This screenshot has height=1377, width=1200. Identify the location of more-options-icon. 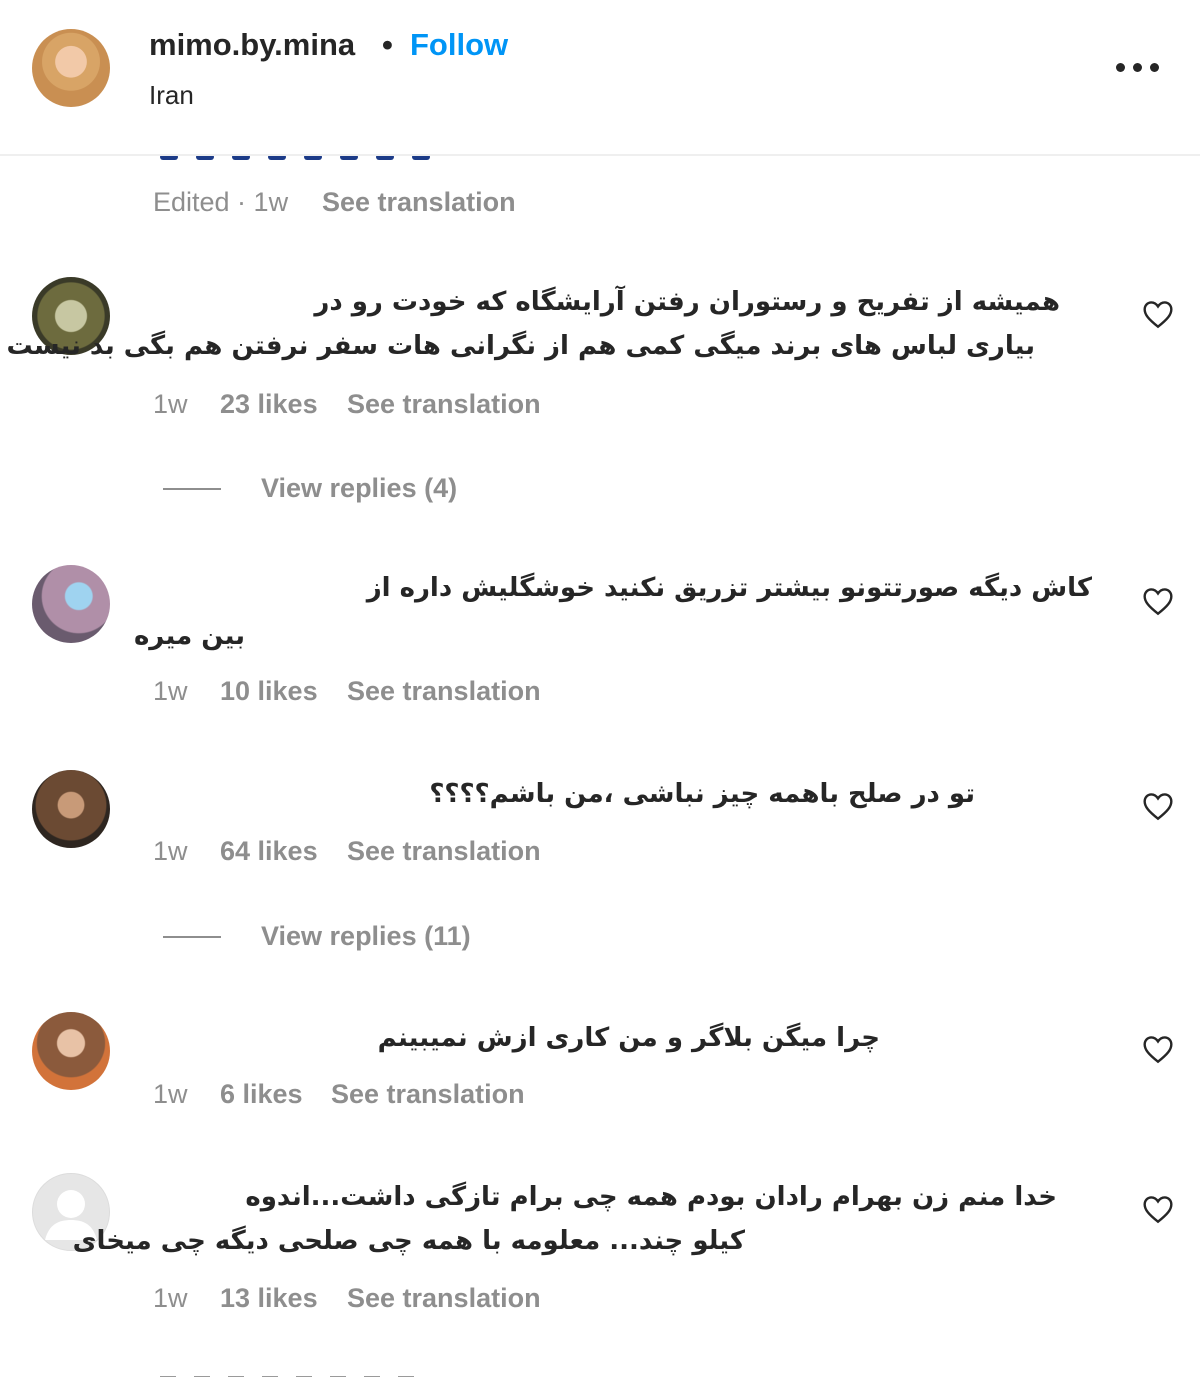
(1138, 68).